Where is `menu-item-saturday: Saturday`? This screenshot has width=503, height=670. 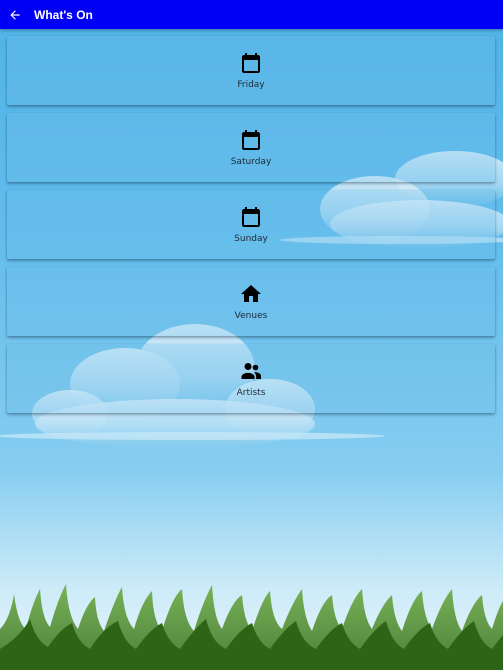
menu-item-saturday: Saturday is located at coordinates (251, 147).